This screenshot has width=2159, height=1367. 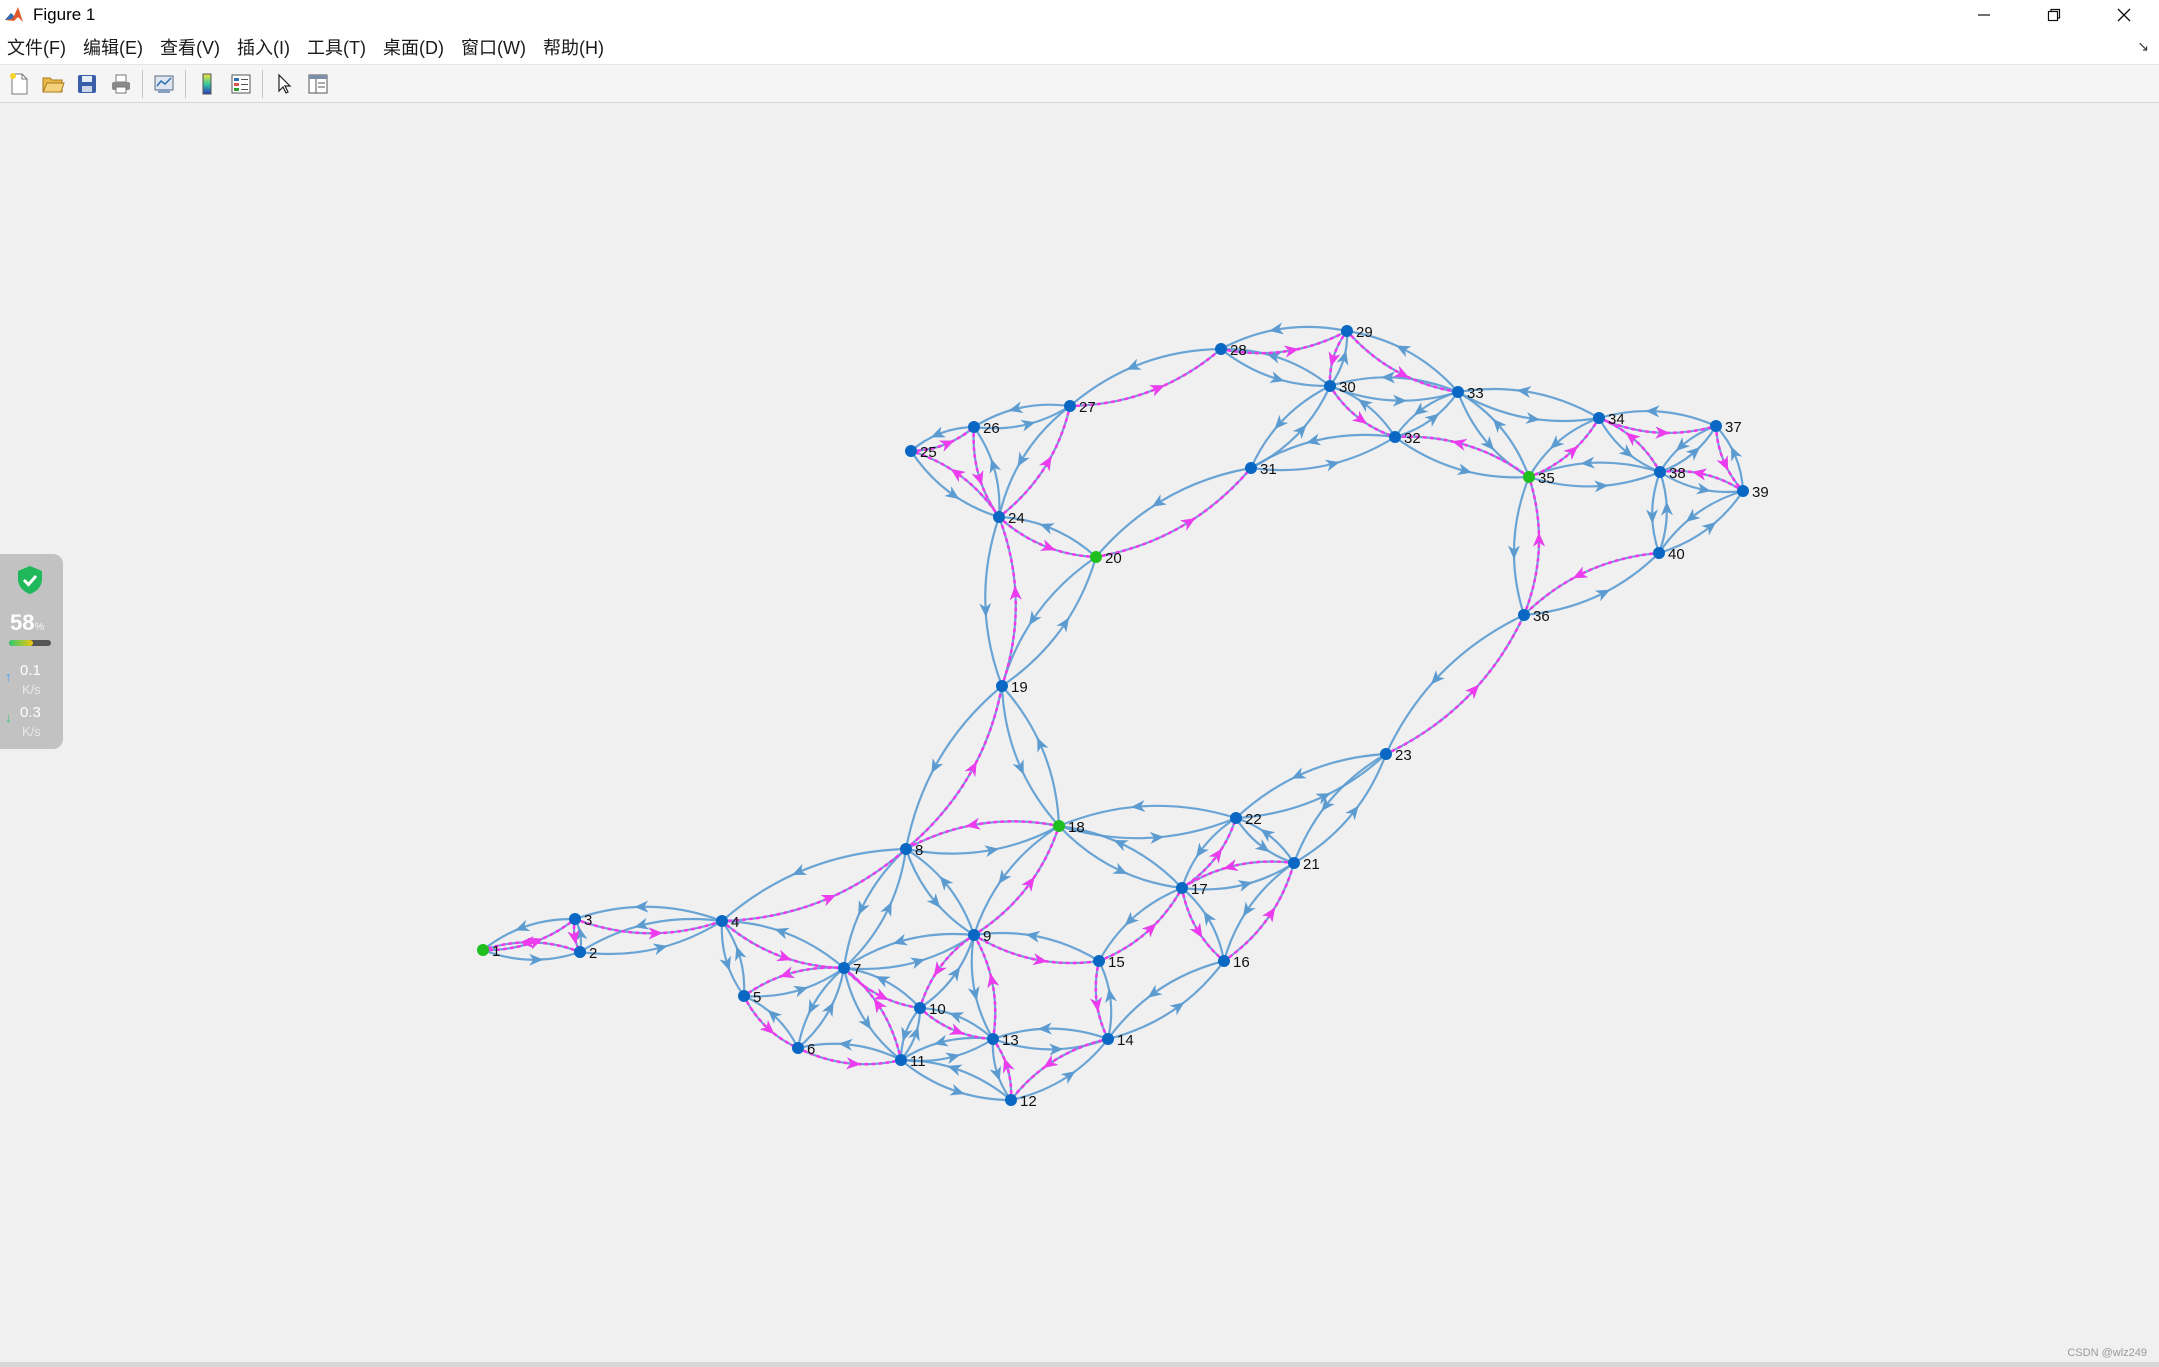 I want to click on menu-desktop: 桌面(D), so click(x=415, y=47).